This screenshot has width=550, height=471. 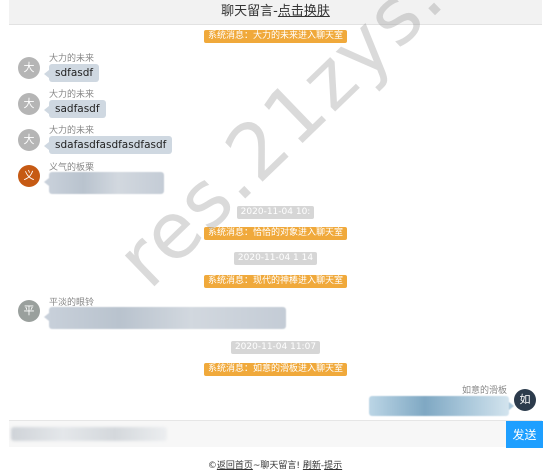 What do you see at coordinates (275, 368) in the screenshot?
I see `system-message: 系统消息：如意的滑板进入聊天室` at bounding box center [275, 368].